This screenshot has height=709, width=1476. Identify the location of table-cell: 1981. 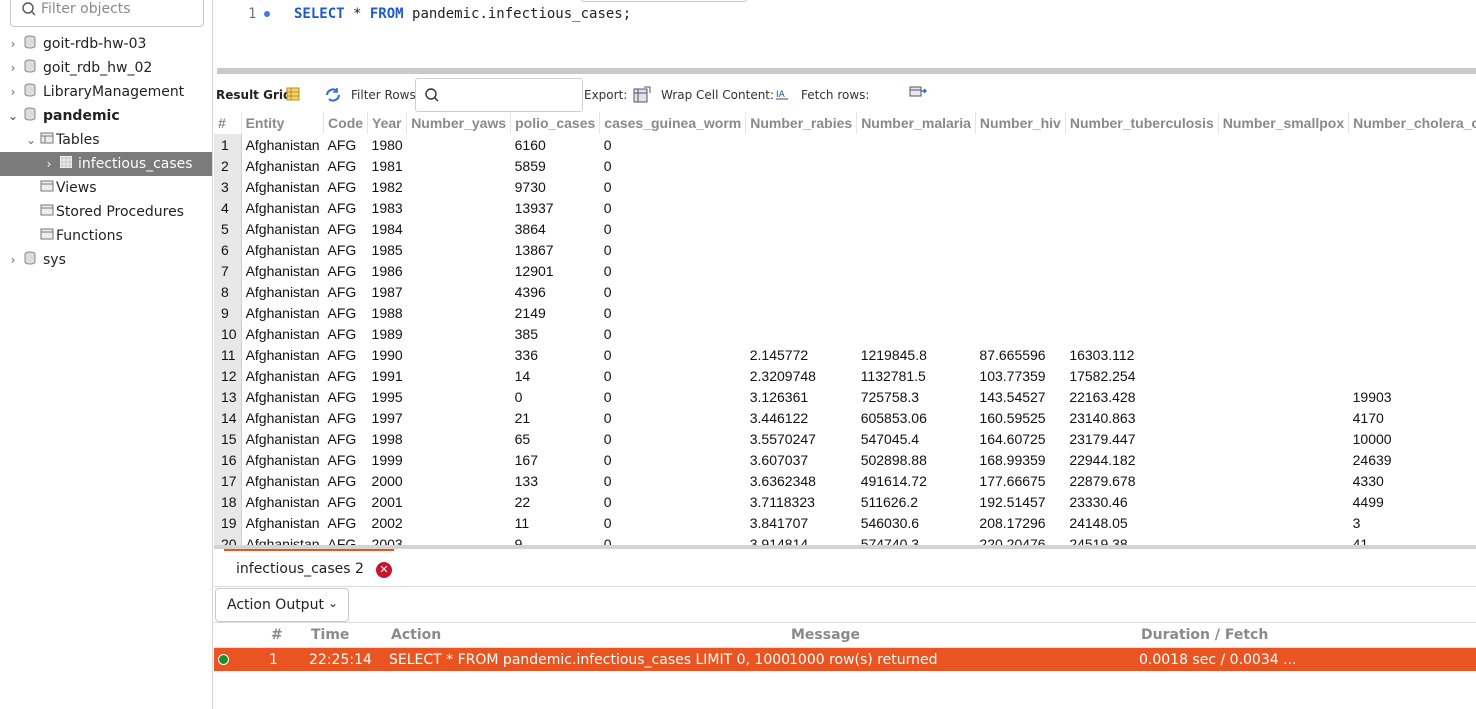
(387, 165).